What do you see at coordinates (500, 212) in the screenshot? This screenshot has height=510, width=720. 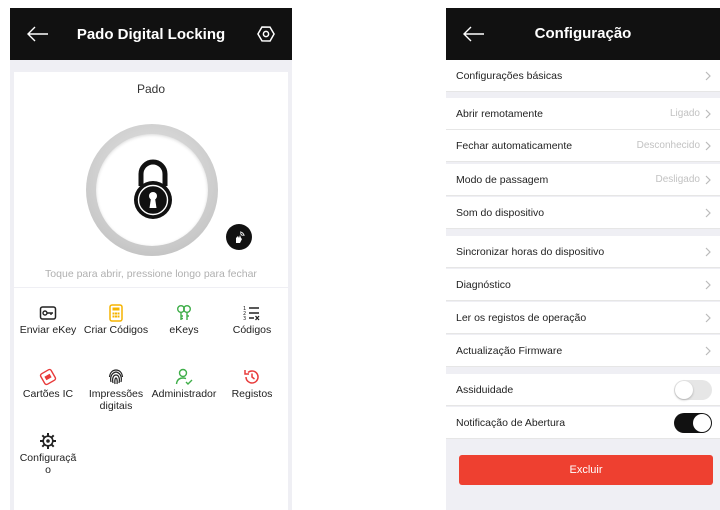 I see `row-label: Som do dispositivo` at bounding box center [500, 212].